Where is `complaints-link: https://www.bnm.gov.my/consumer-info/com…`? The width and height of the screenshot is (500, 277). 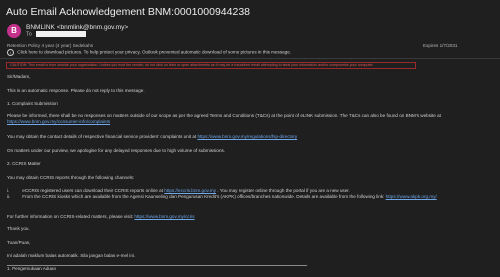 complaints-link: https://www.bnm.gov.my/consumer-info/com… is located at coordinates (58, 121).